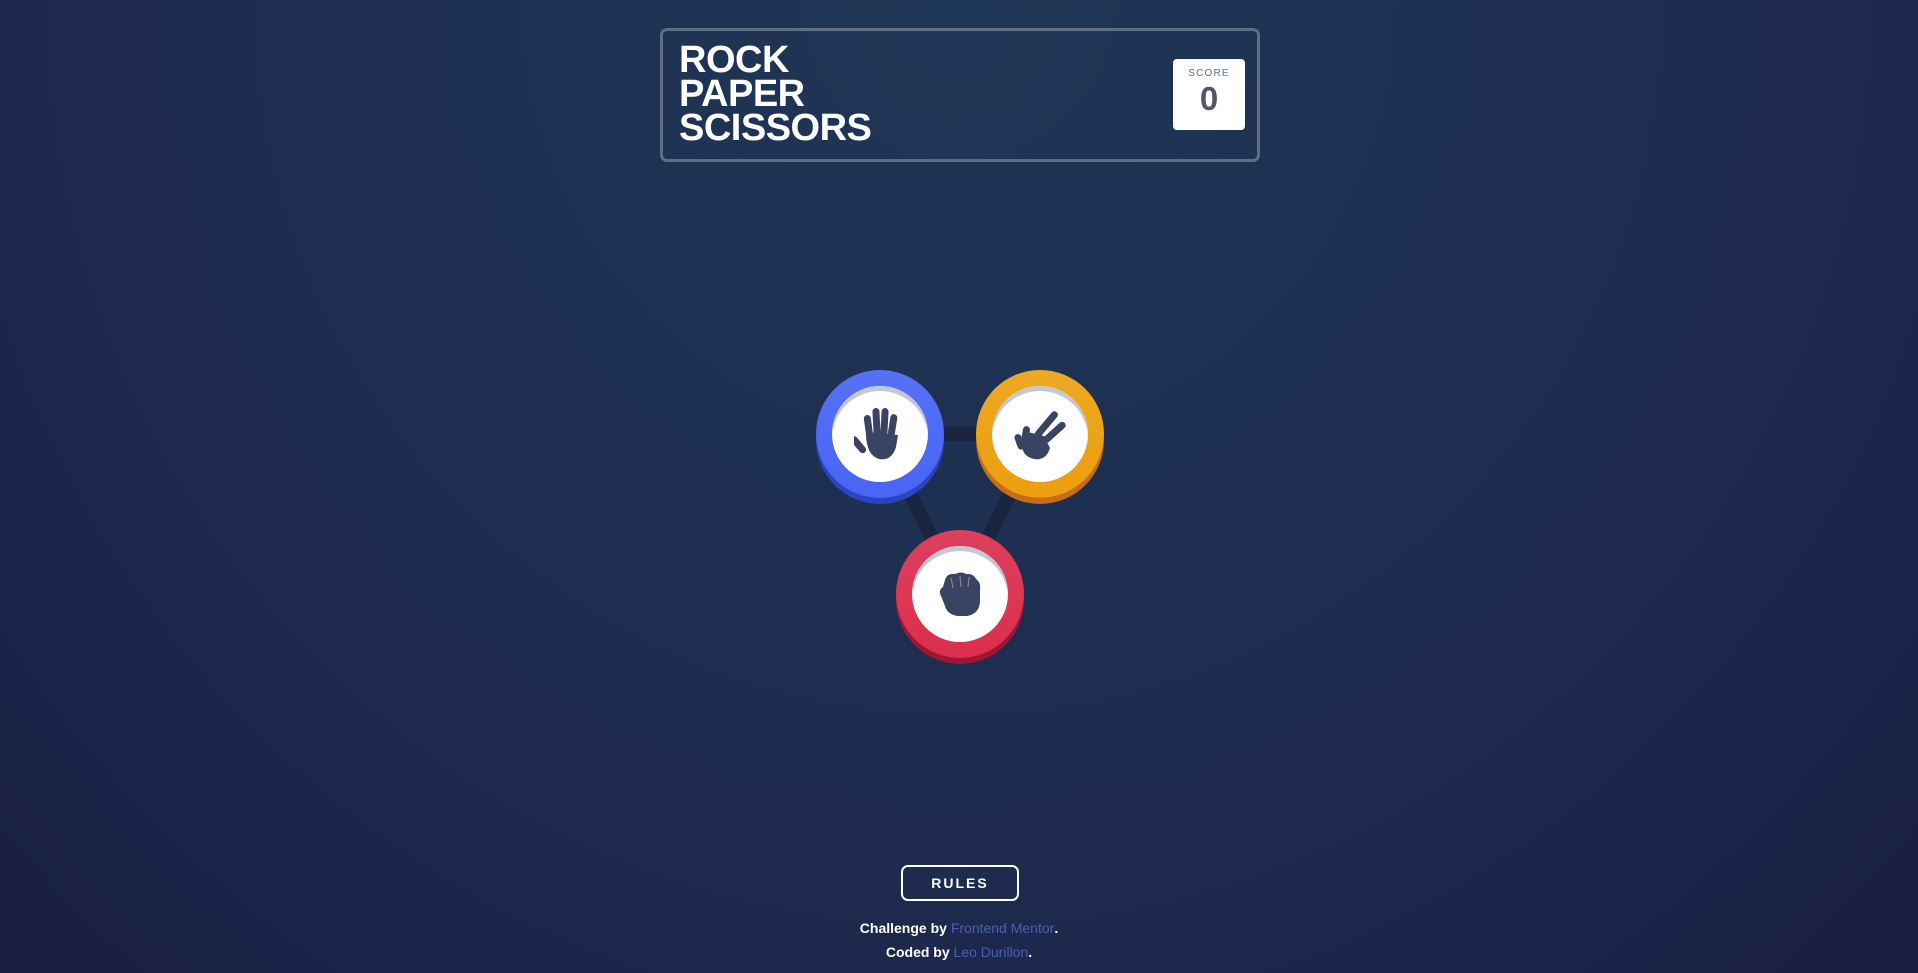 The image size is (1918, 973). What do you see at coordinates (960, 514) in the screenshot?
I see `triangle-connector` at bounding box center [960, 514].